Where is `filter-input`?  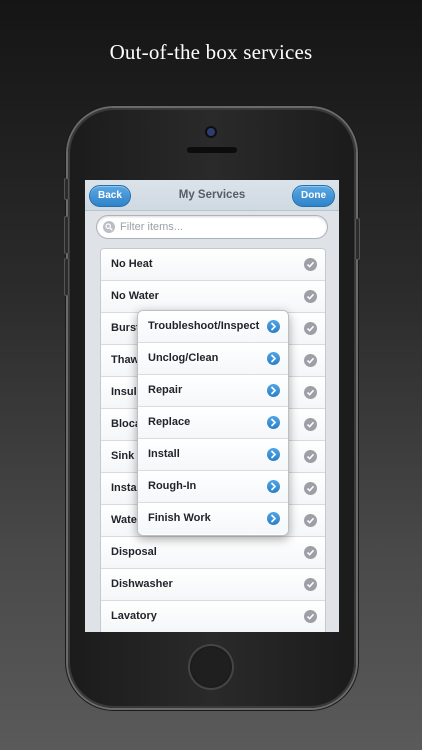 filter-input is located at coordinates (220, 227).